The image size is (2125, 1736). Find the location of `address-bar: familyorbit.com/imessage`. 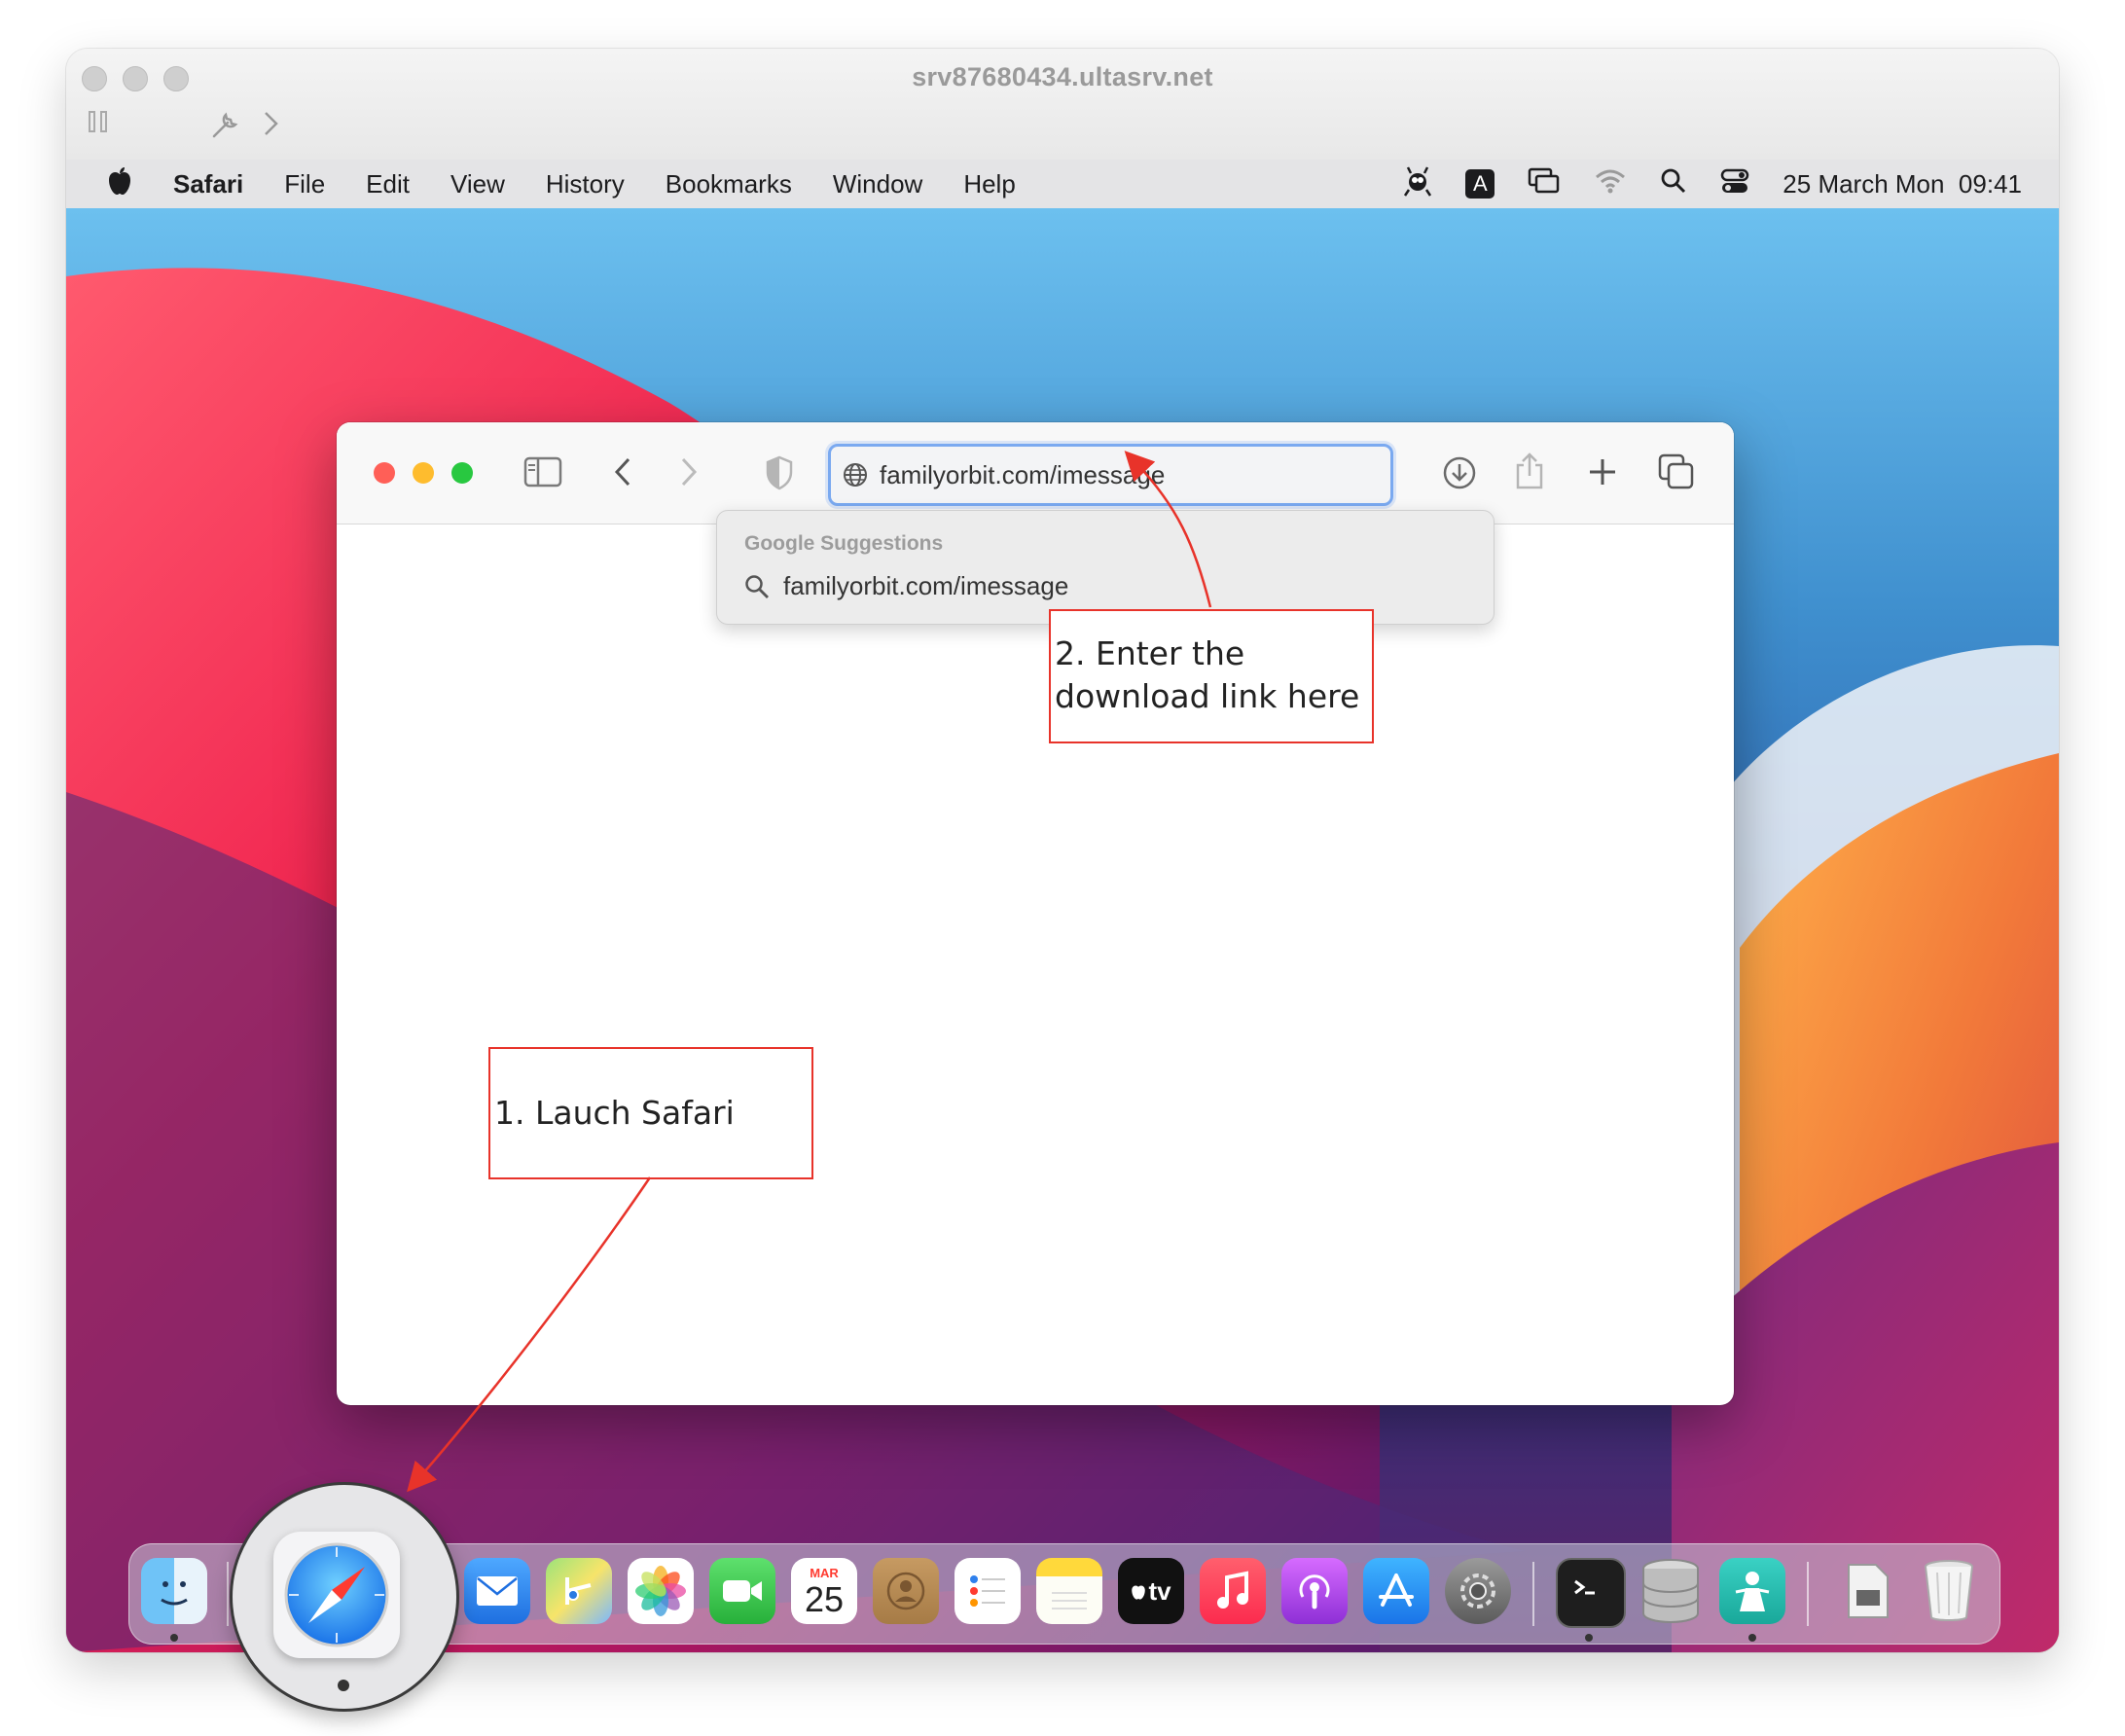

address-bar: familyorbit.com/imessage is located at coordinates (1110, 475).